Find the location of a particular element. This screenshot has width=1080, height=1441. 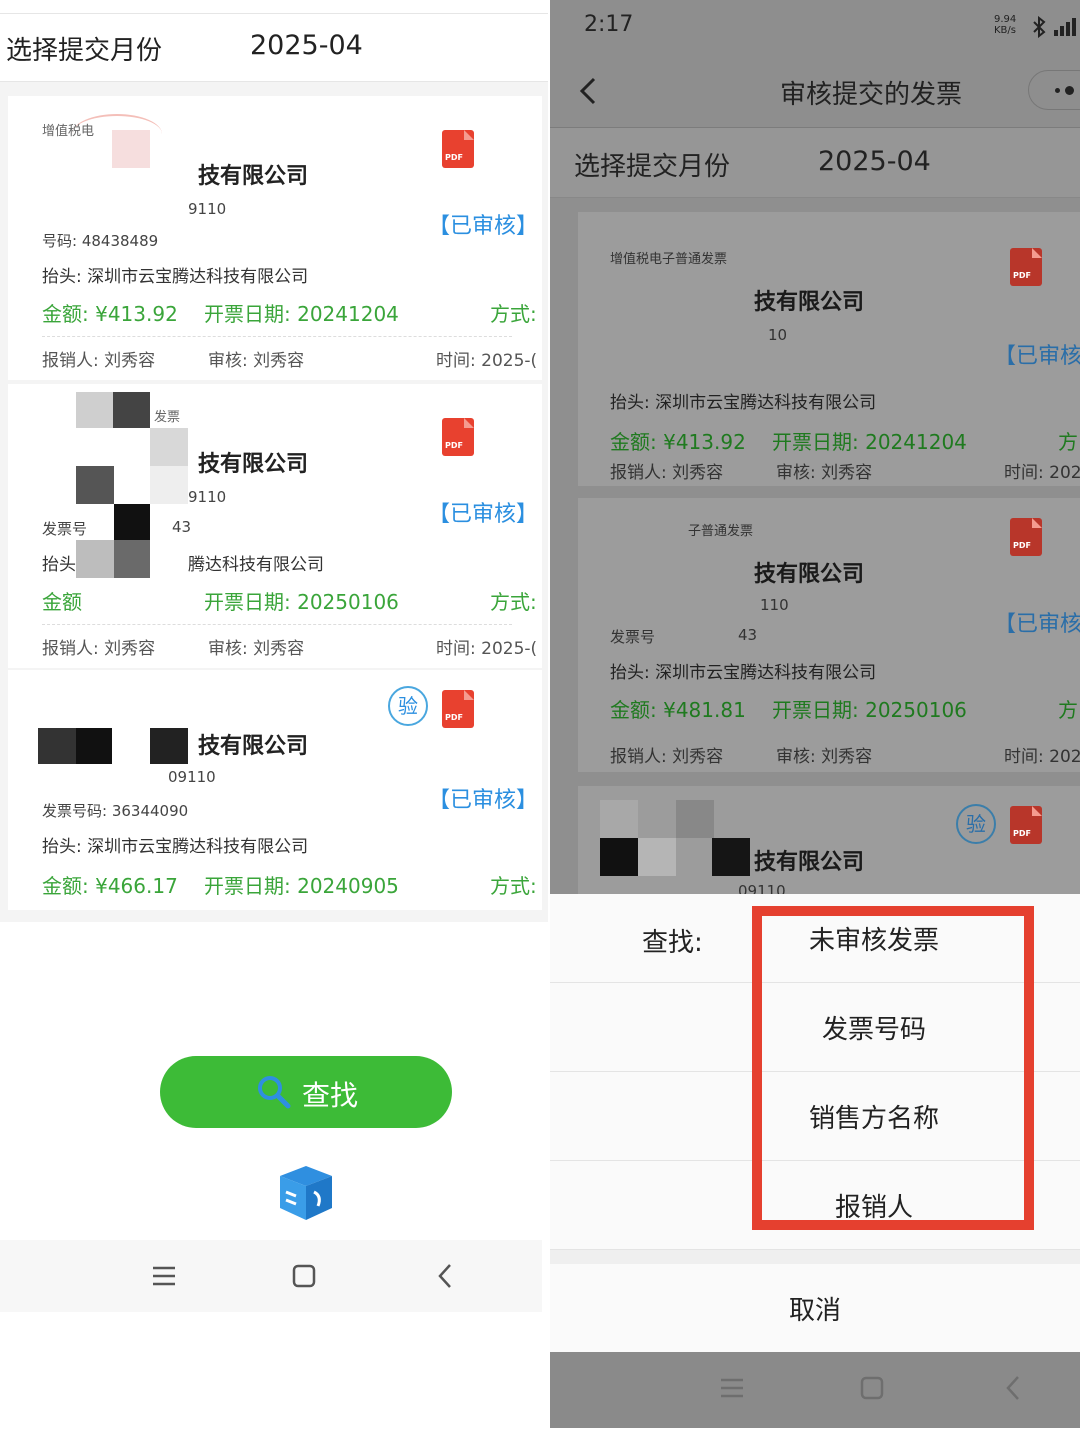

more-options-icon is located at coordinates (1054, 90).